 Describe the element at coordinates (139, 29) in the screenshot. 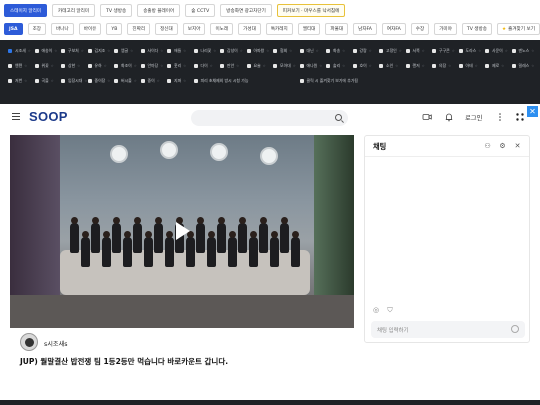

I see `category-tab: 진짜리` at that location.